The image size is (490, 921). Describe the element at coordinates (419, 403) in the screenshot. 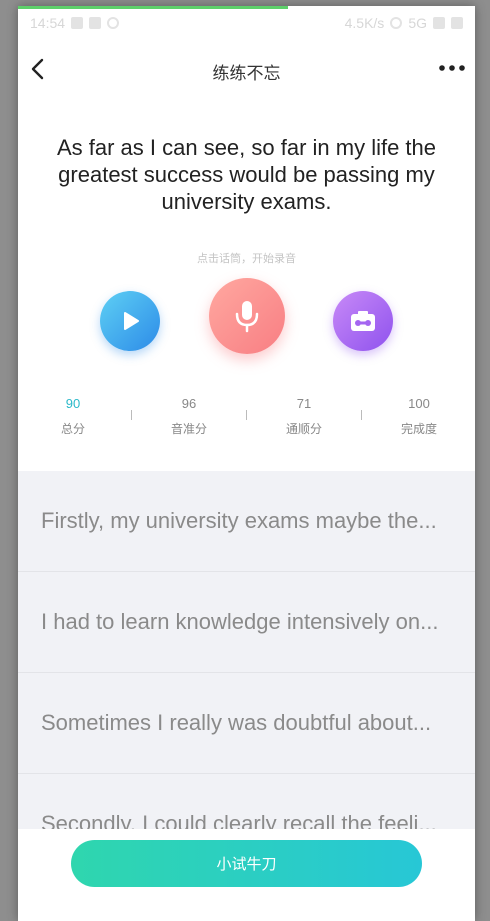

I see `score-completeness-value: 100` at that location.